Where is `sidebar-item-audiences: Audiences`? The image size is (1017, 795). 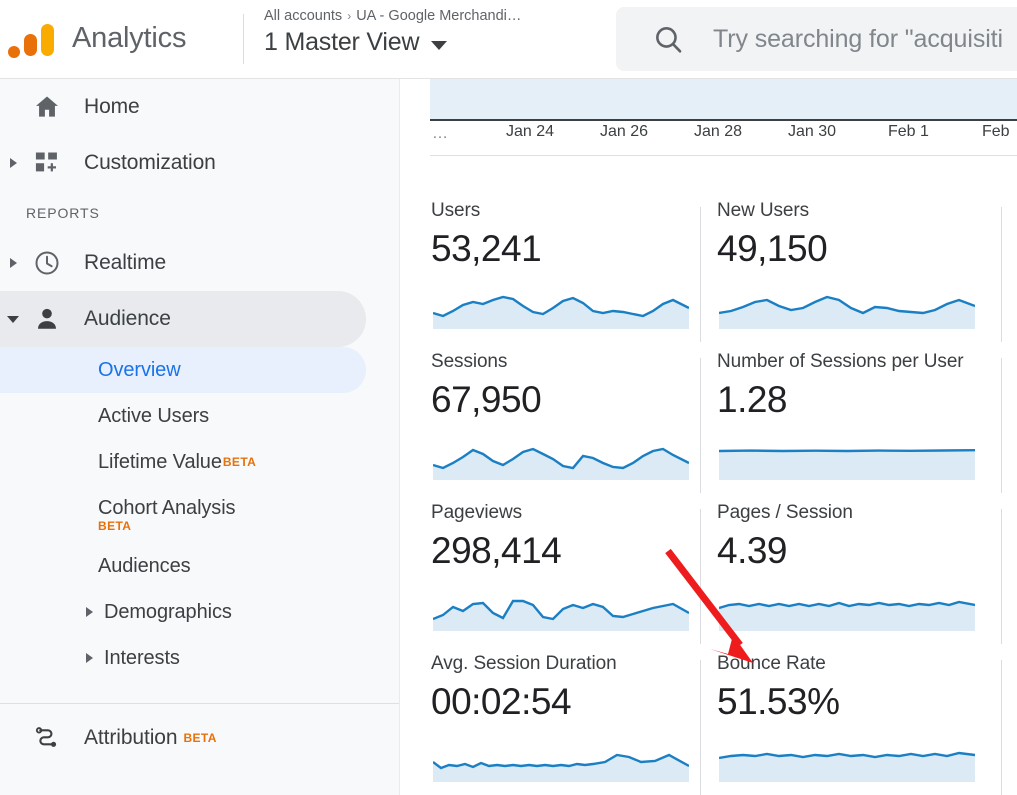 sidebar-item-audiences: Audiences is located at coordinates (199, 566).